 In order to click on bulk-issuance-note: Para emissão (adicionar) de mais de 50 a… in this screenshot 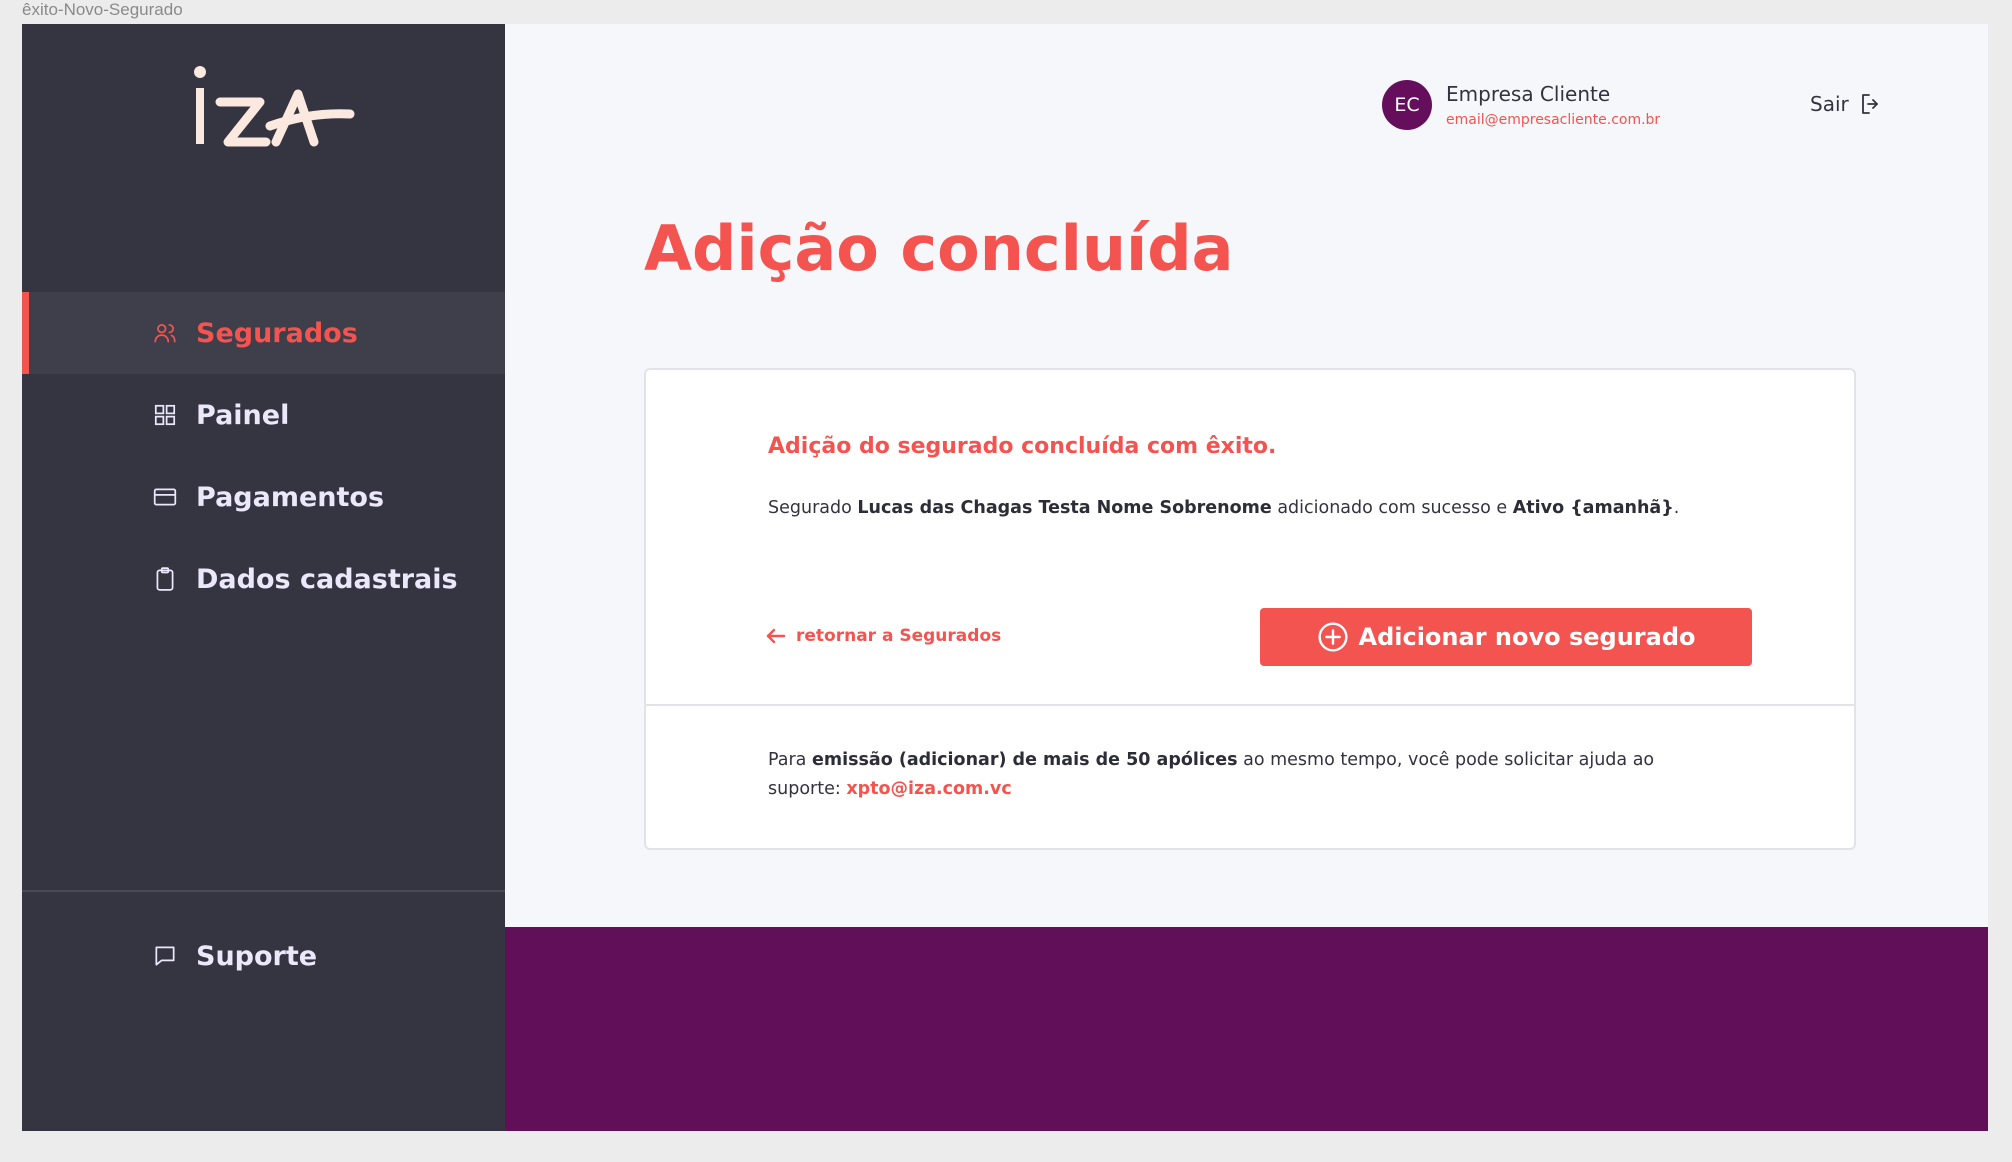, I will do `click(1238, 775)`.